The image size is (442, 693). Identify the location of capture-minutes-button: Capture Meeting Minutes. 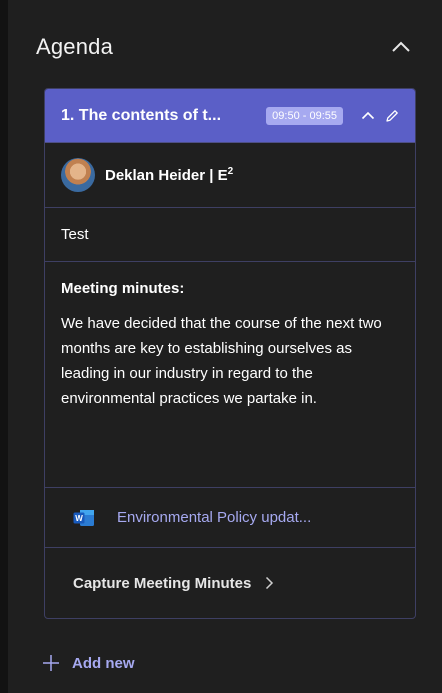
(230, 583).